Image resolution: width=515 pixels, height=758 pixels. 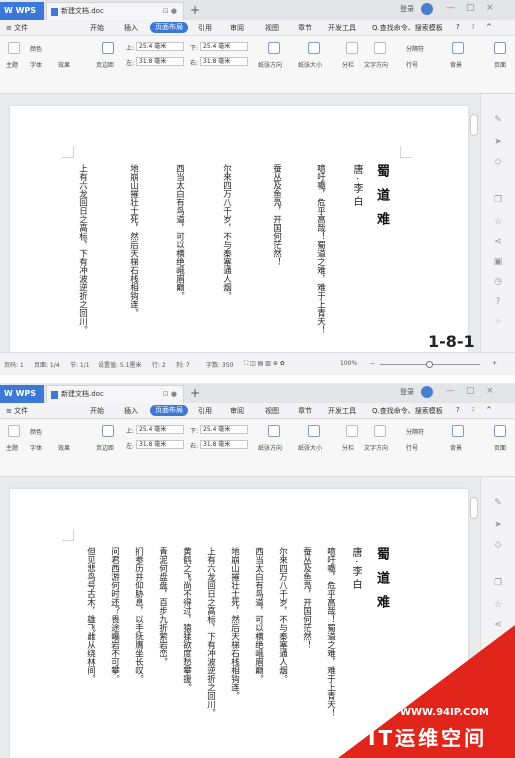 What do you see at coordinates (22, 394) in the screenshot?
I see `wps-home-tab: W WPS` at bounding box center [22, 394].